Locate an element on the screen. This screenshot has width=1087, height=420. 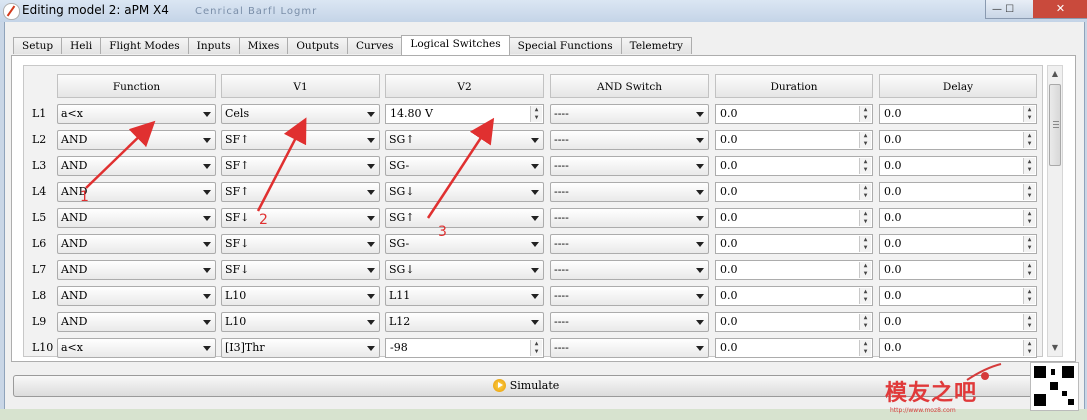
annotation-2: 2 is located at coordinates (263, 220).